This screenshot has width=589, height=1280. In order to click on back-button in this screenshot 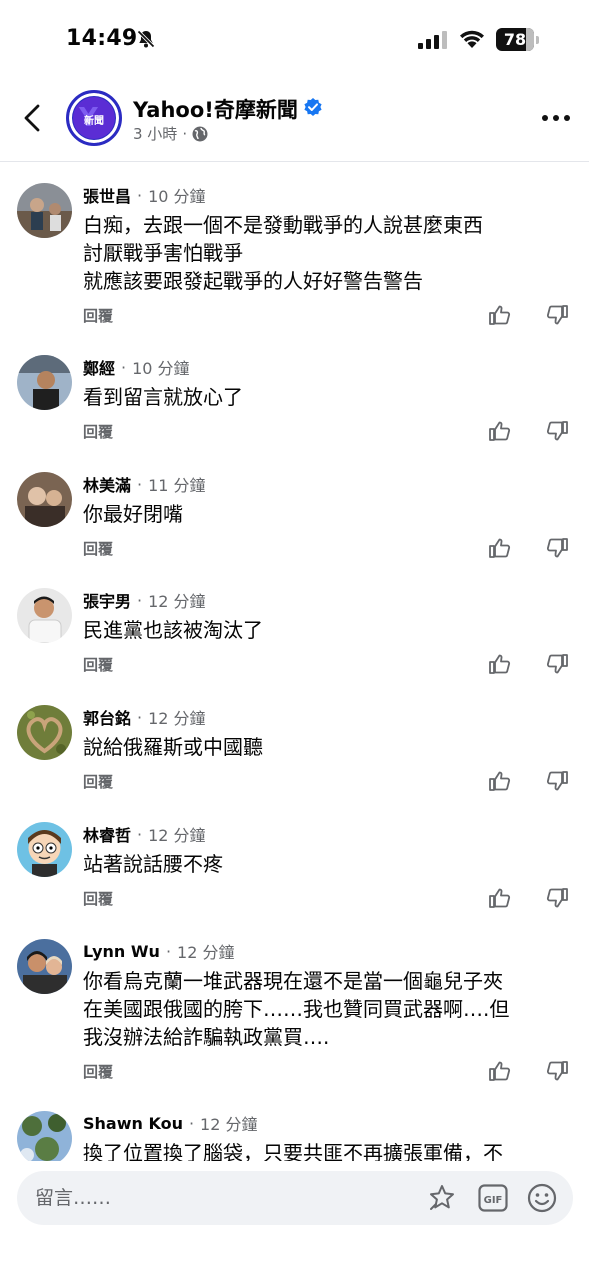, I will do `click(33, 118)`.